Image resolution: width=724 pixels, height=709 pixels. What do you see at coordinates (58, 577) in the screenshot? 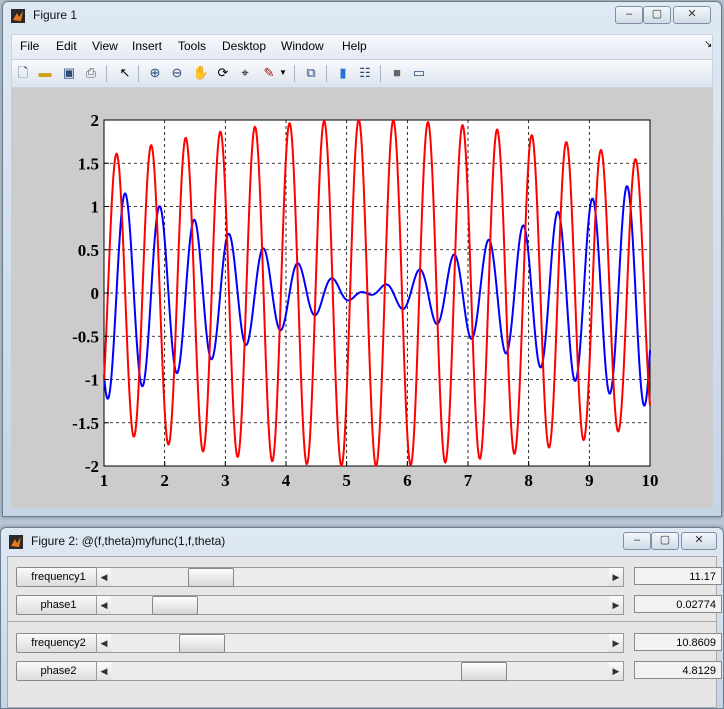
I see `control-label-frequency1: frequency1` at bounding box center [58, 577].